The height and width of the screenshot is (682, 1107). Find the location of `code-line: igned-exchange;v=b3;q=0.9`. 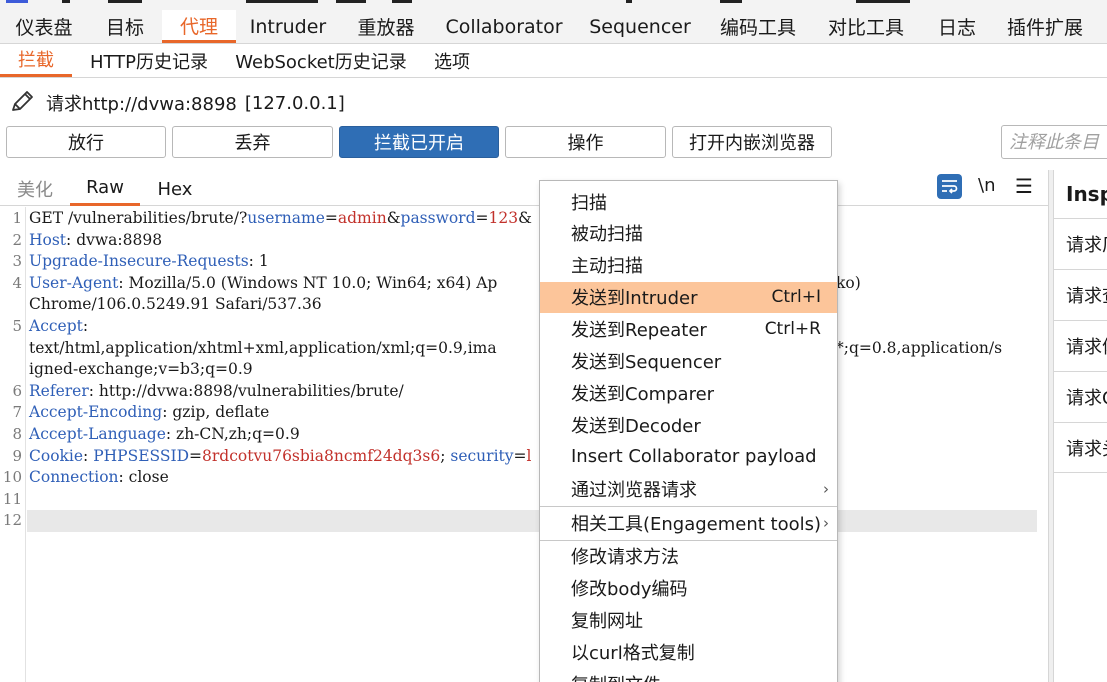

code-line: igned-exchange;v=b3;q=0.9 is located at coordinates (141, 369).